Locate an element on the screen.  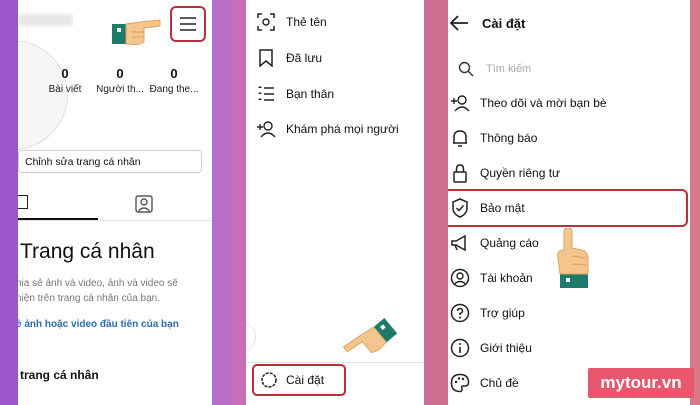
settings-item-label: Theo dõi và mời bạn bè is located at coordinates (543, 103).